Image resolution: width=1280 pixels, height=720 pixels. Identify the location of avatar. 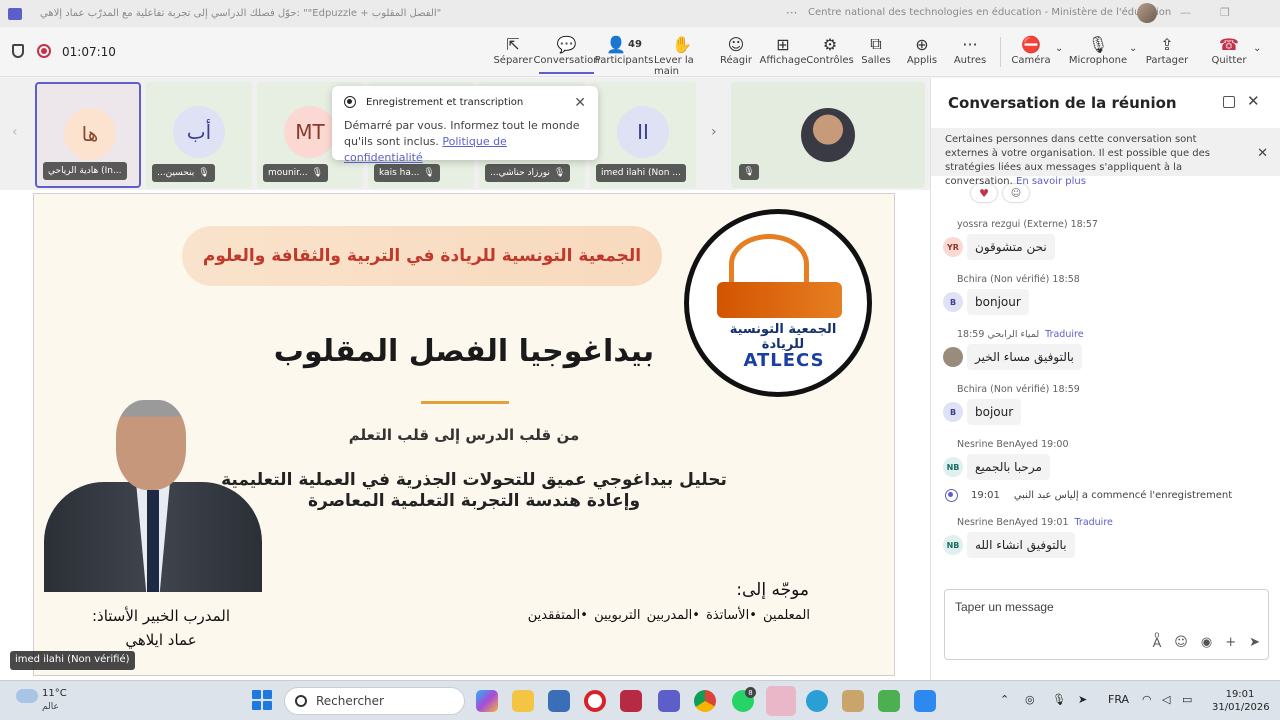
(953, 357).